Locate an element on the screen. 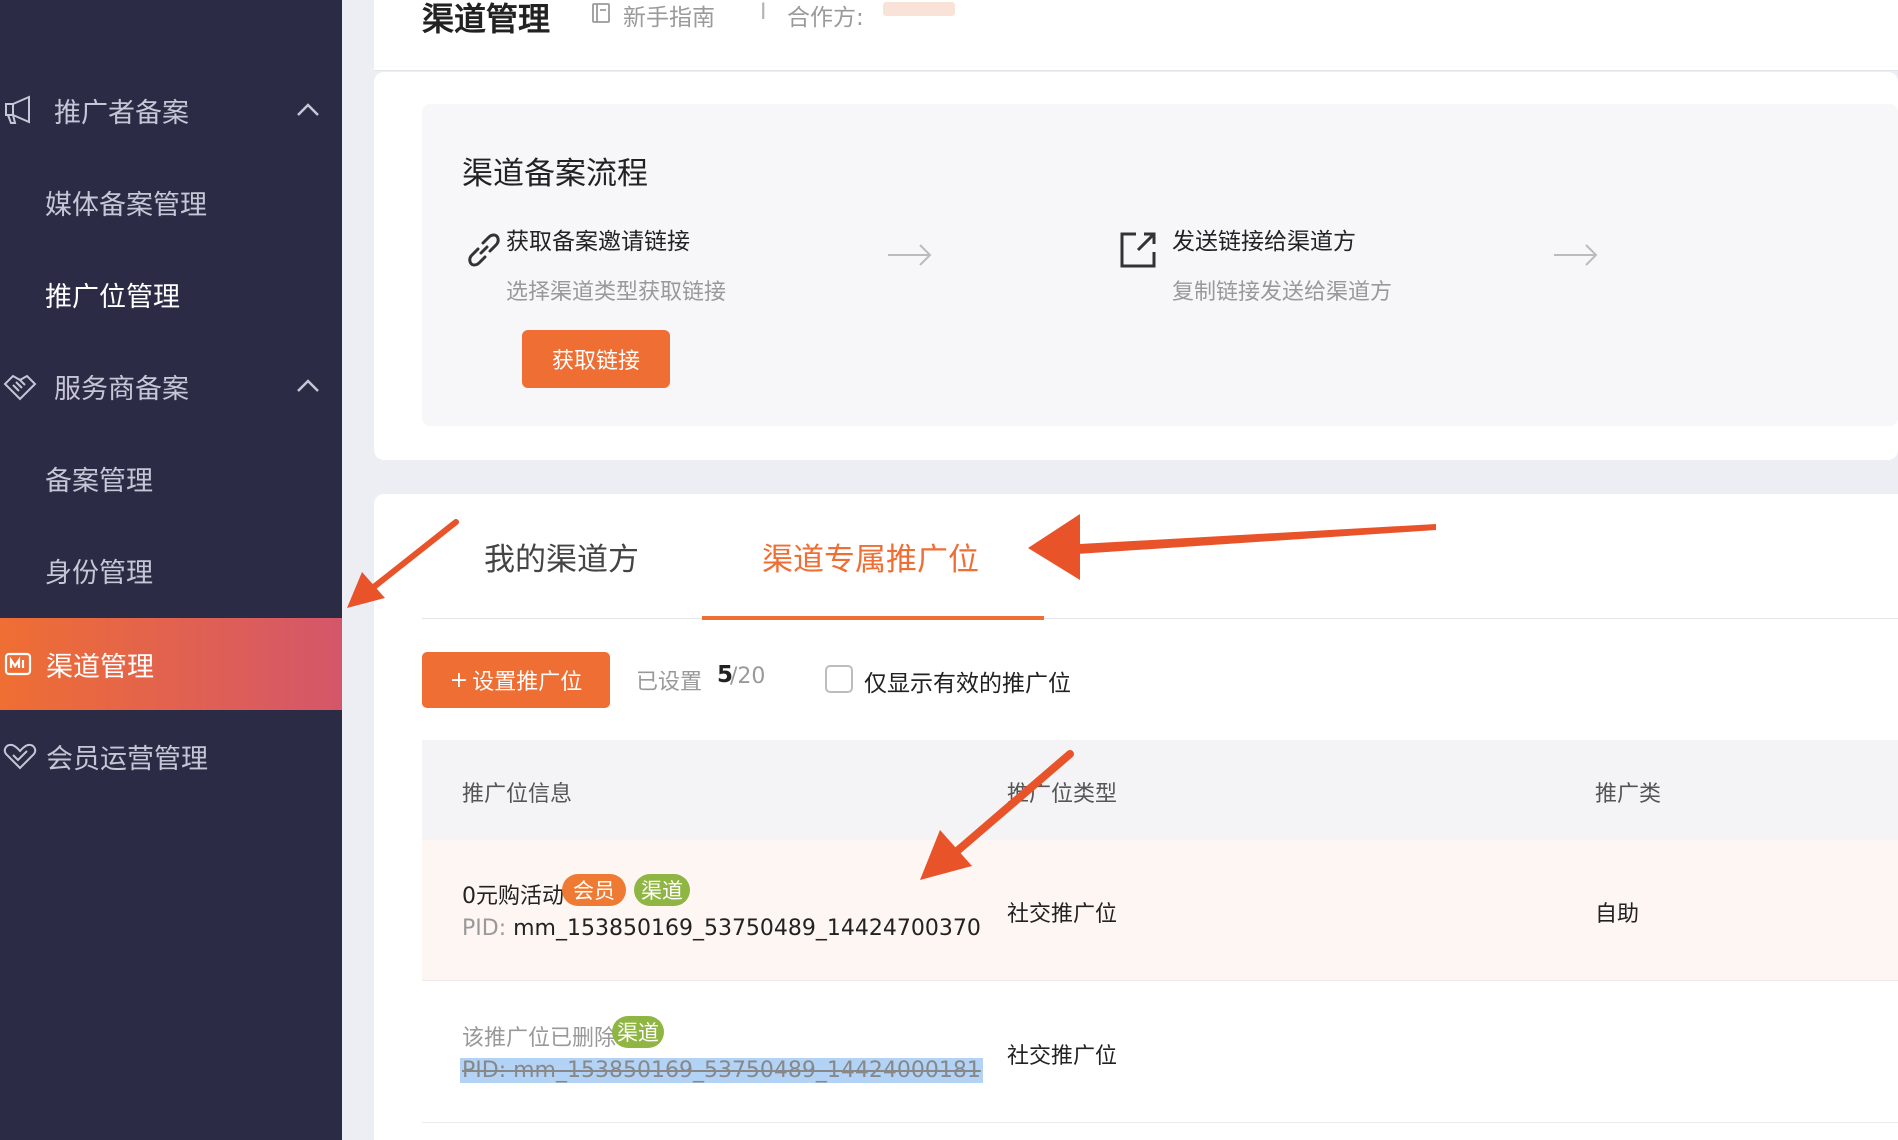 The height and width of the screenshot is (1140, 1898). slot-count-total: /20 is located at coordinates (748, 676).